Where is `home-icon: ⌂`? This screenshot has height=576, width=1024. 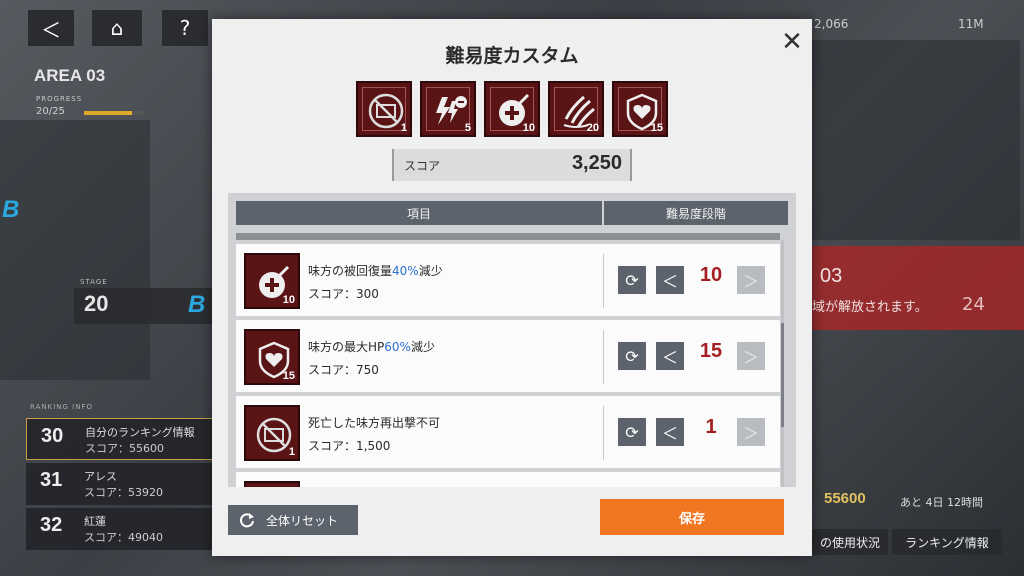 home-icon: ⌂ is located at coordinates (117, 28).